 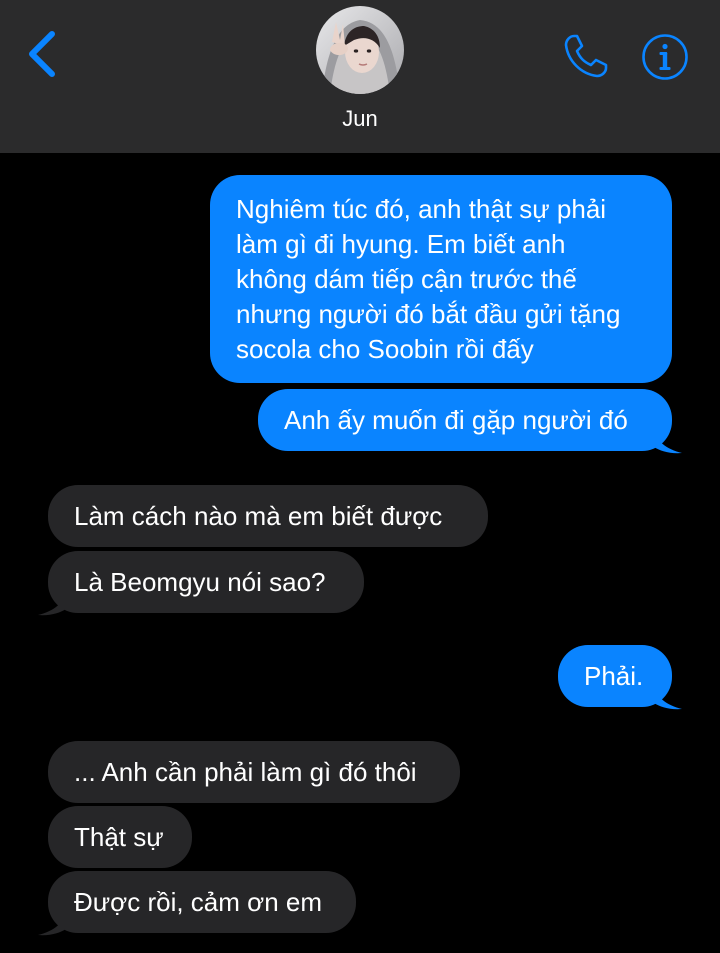 I want to click on sent-message: Anh ấy muốn đi gặp người đó, so click(x=465, y=420).